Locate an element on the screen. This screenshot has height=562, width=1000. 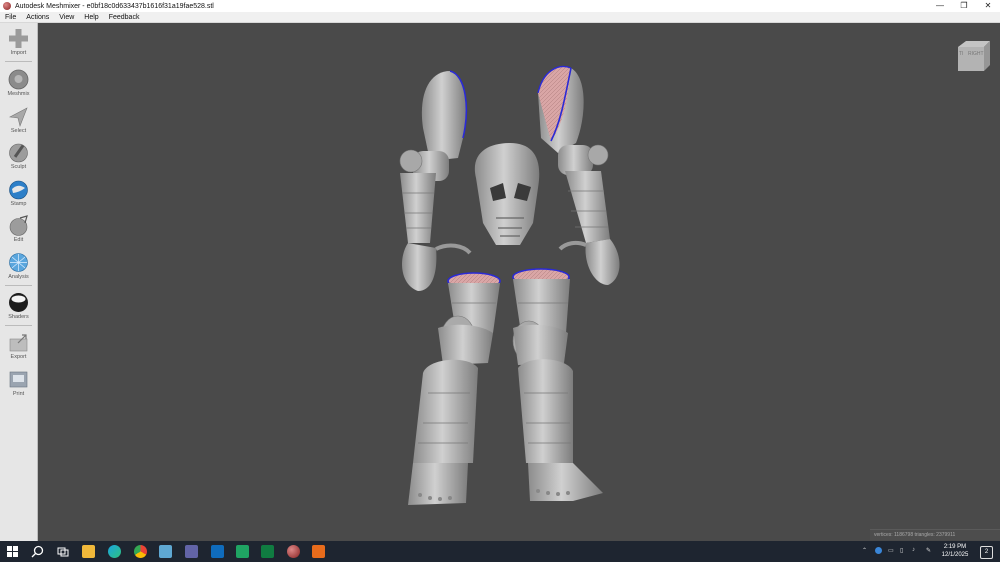
print-label: Print is located at coordinates (18, 394).